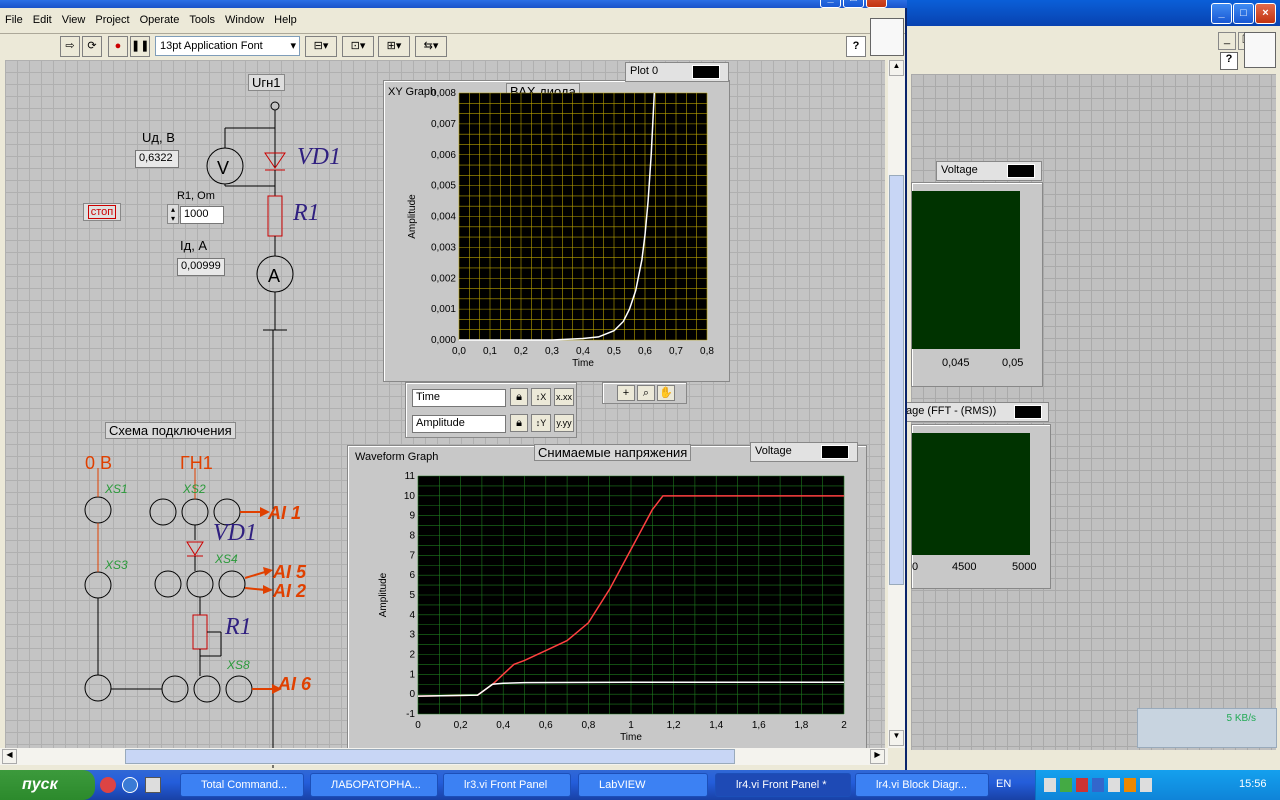 This screenshot has height=800, width=1280. Describe the element at coordinates (412, 694) in the screenshot. I see `y-tick-label: 0` at that location.